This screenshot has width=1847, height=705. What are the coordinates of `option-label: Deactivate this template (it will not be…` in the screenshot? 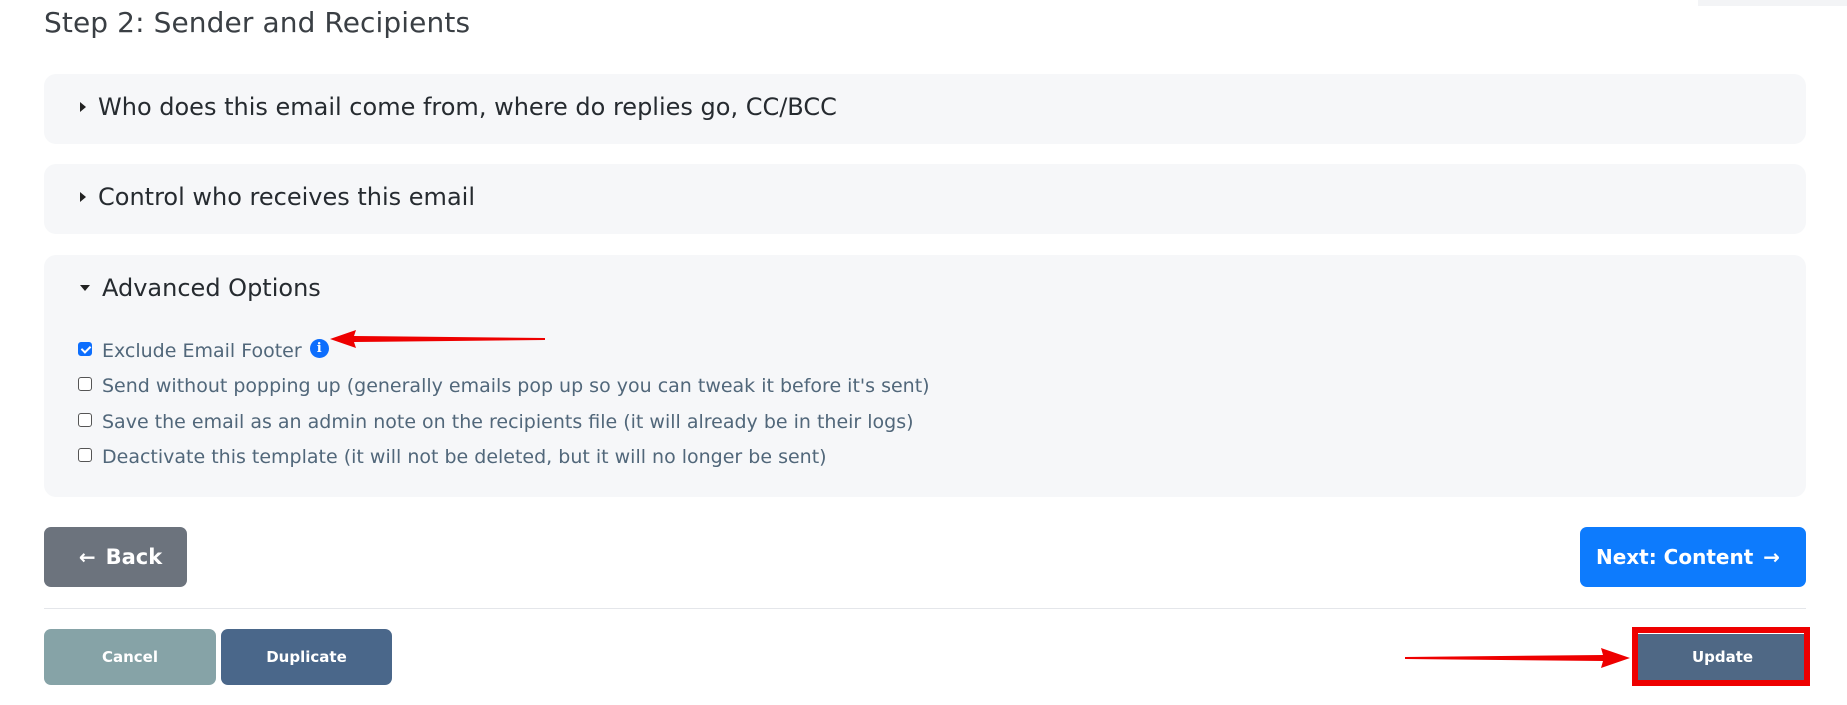 It's located at (464, 457).